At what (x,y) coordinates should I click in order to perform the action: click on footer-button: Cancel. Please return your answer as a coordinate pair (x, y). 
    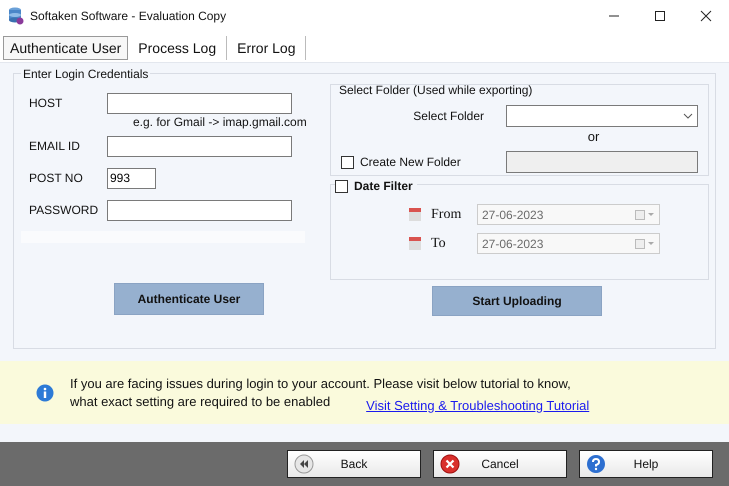
    Looking at the image, I should click on (500, 464).